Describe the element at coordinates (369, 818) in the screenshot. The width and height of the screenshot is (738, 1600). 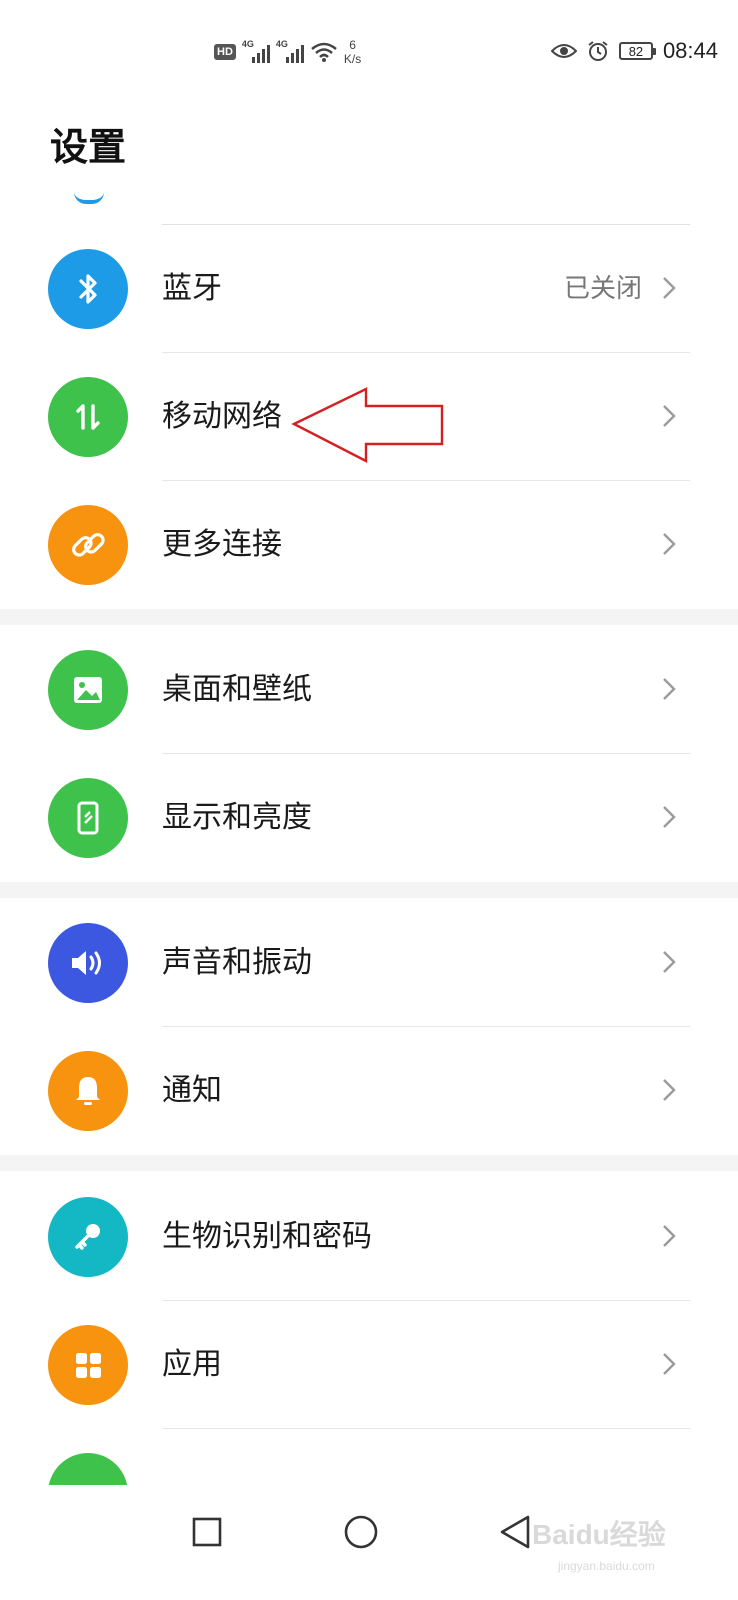
I see `settings-item-display-brightness: 显示和亮度` at that location.